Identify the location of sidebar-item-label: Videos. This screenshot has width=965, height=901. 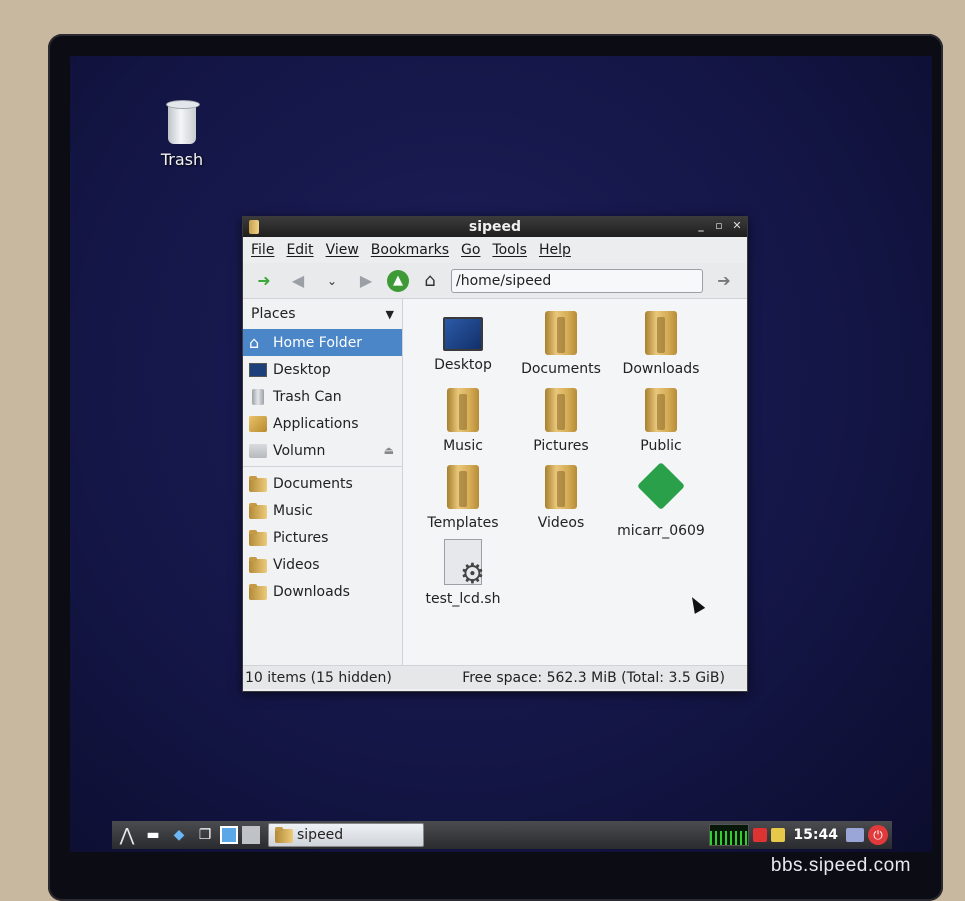
(296, 564).